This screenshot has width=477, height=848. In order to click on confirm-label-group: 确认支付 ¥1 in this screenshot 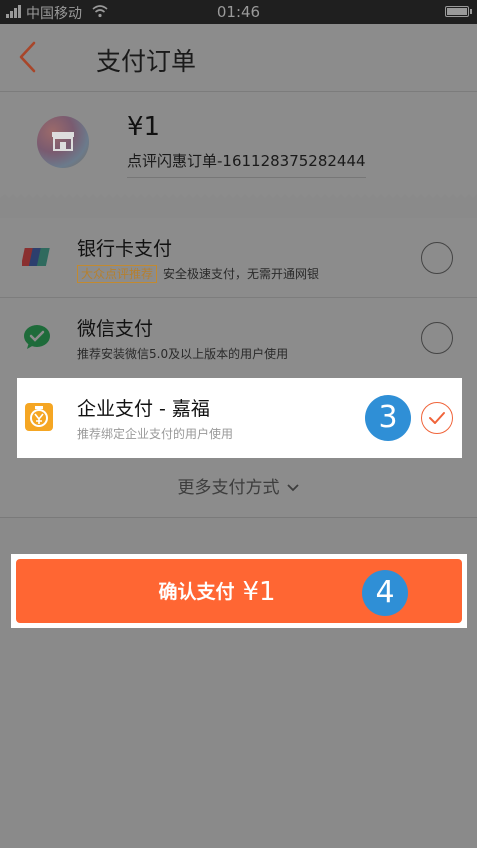, I will do `click(217, 592)`.